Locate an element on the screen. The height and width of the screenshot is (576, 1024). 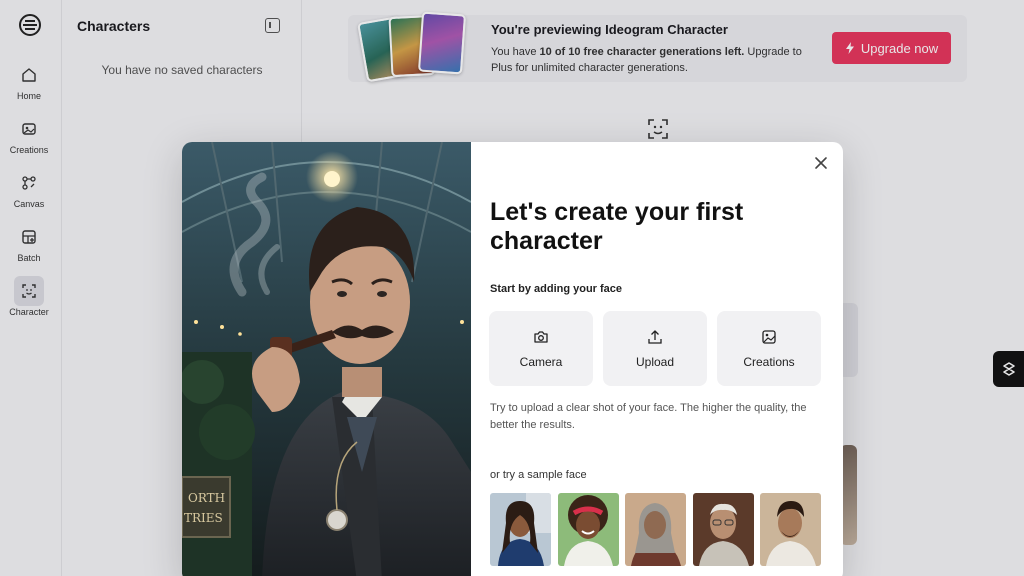
camera-option-button: Camera is located at coordinates (541, 348).